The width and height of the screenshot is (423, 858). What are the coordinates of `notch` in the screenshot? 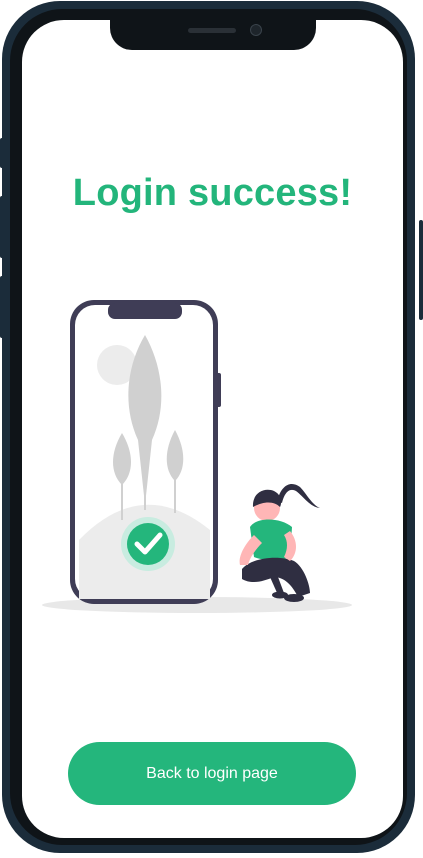 It's located at (213, 35).